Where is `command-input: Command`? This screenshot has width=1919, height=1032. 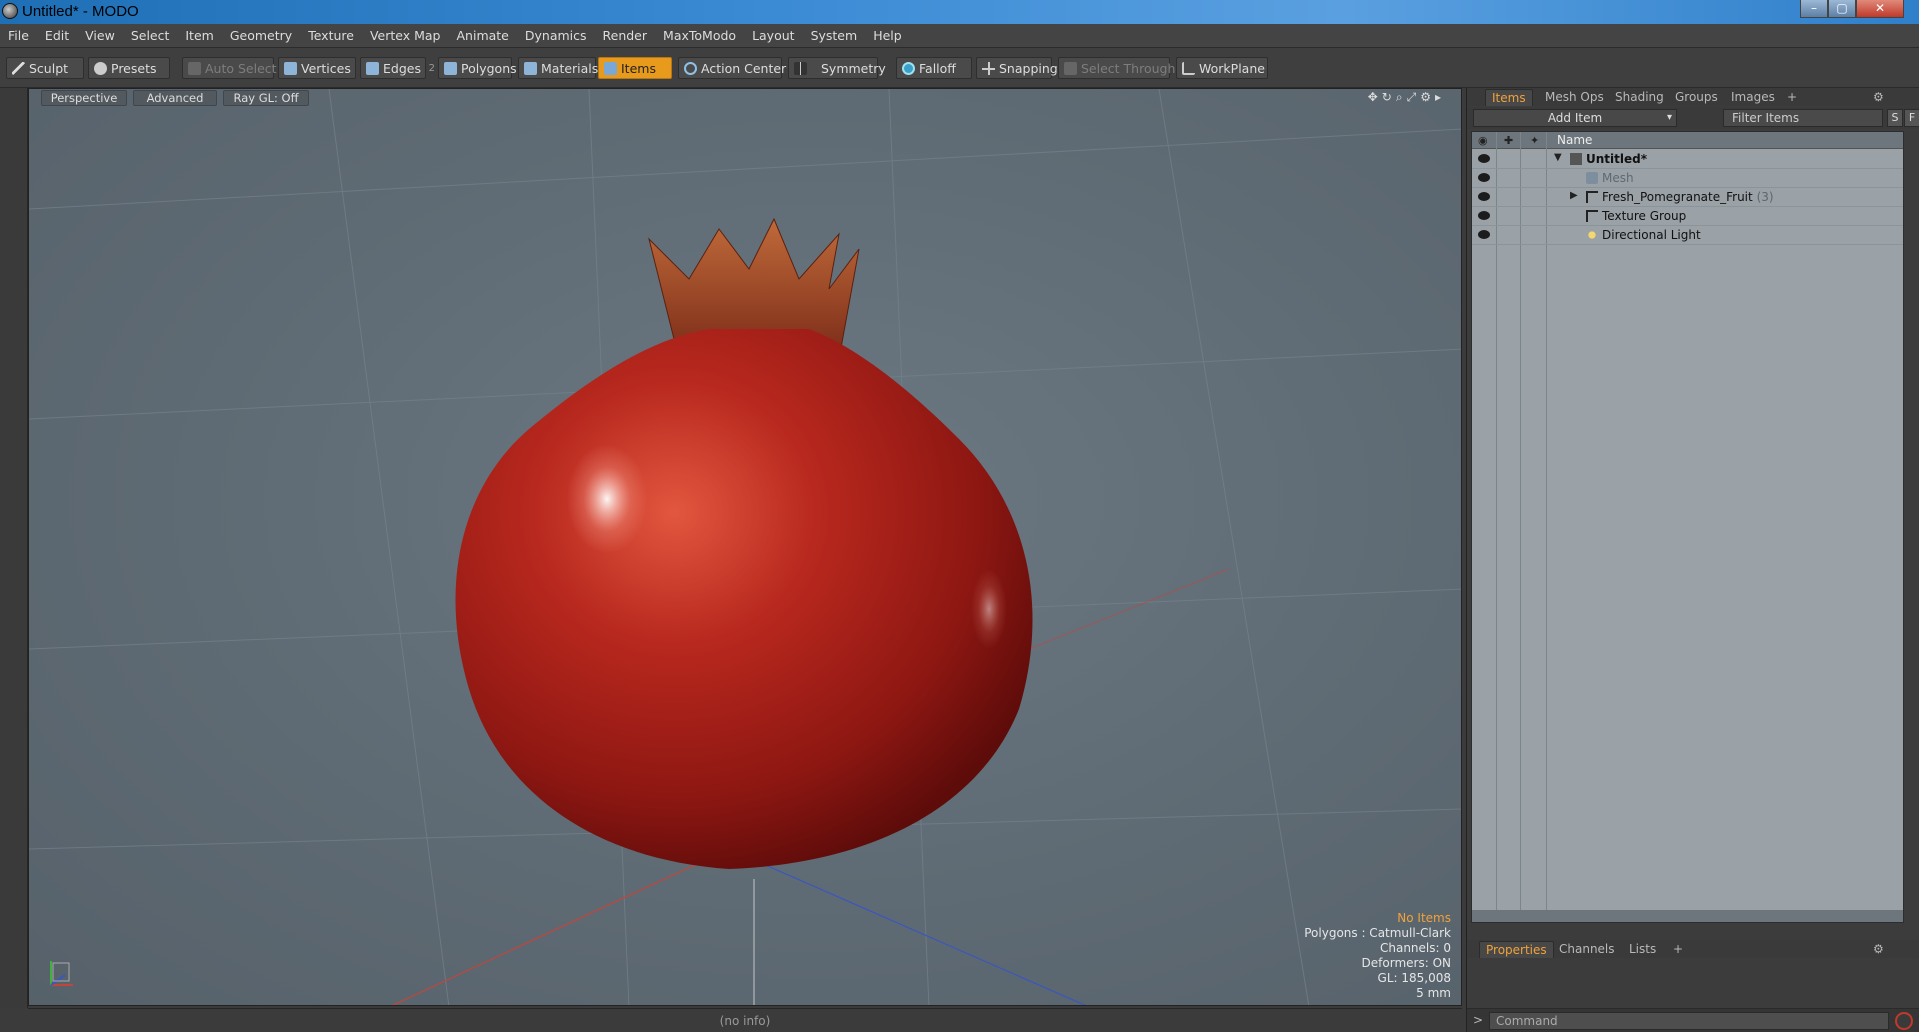 command-input: Command is located at coordinates (1689, 1021).